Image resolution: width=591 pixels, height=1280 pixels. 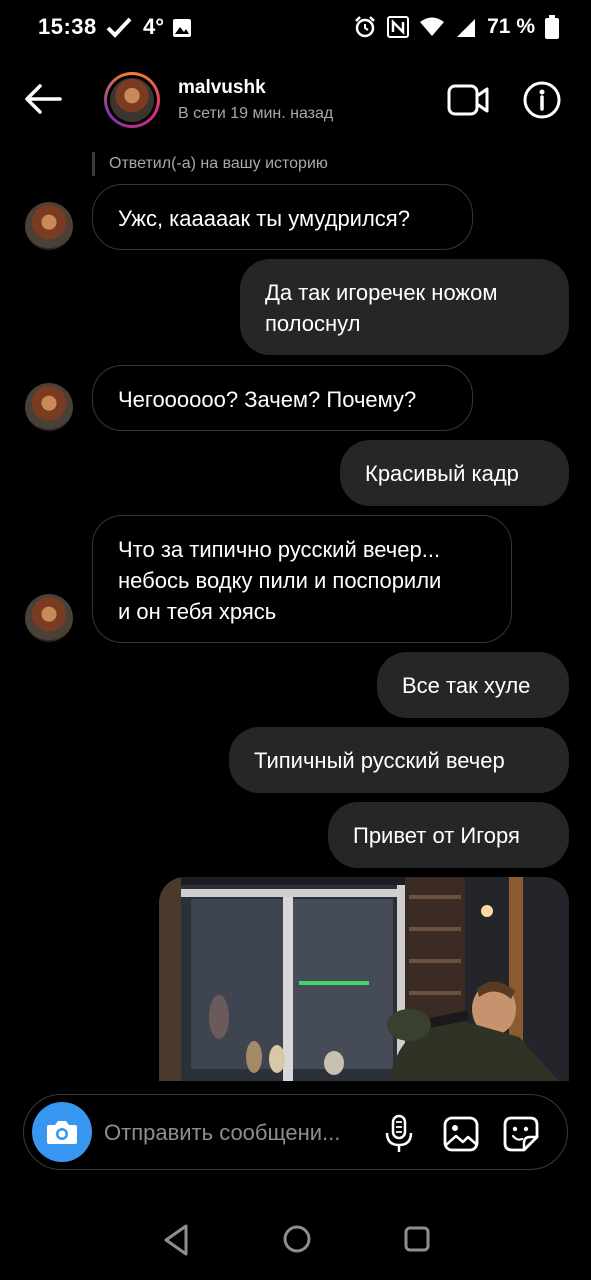 I want to click on battery-icon, so click(x=552, y=27).